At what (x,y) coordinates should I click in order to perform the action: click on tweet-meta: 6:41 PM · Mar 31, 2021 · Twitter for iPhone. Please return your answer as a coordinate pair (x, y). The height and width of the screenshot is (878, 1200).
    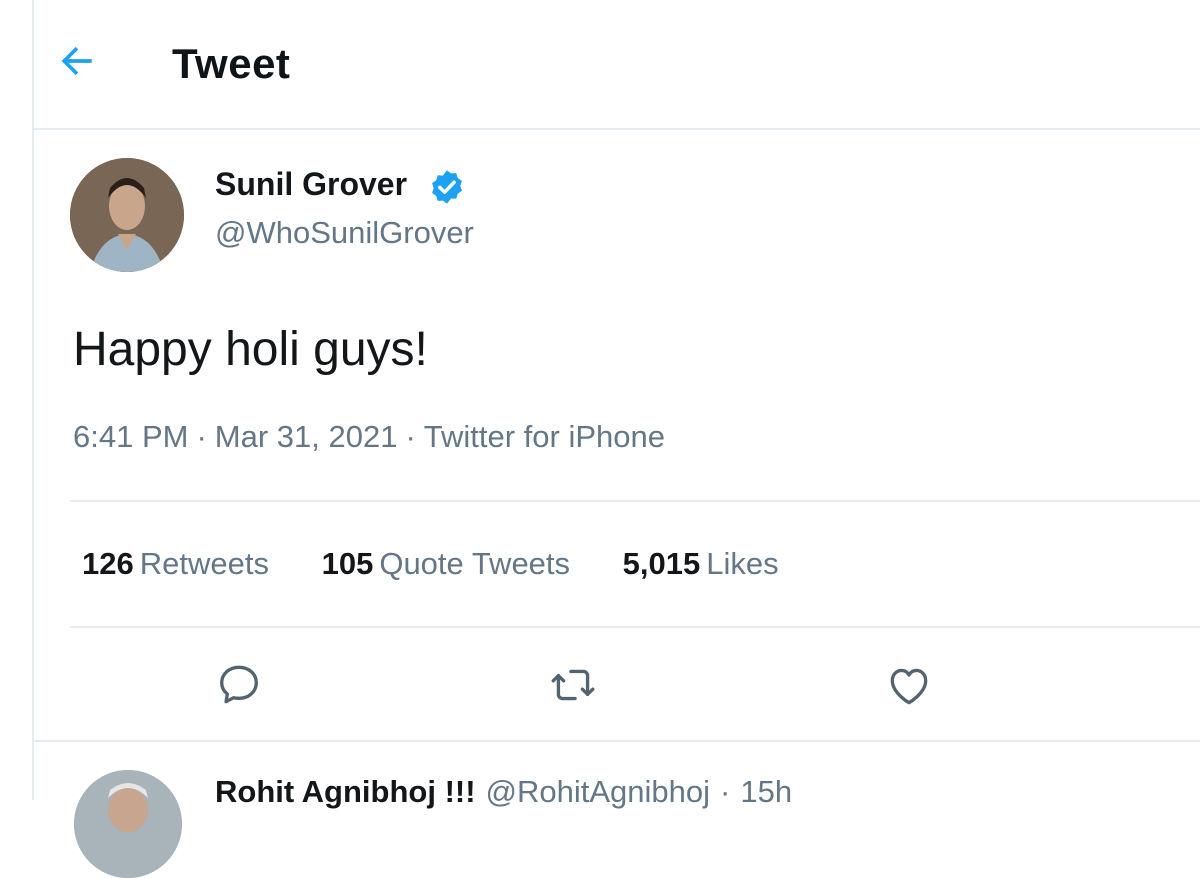
    Looking at the image, I should click on (369, 437).